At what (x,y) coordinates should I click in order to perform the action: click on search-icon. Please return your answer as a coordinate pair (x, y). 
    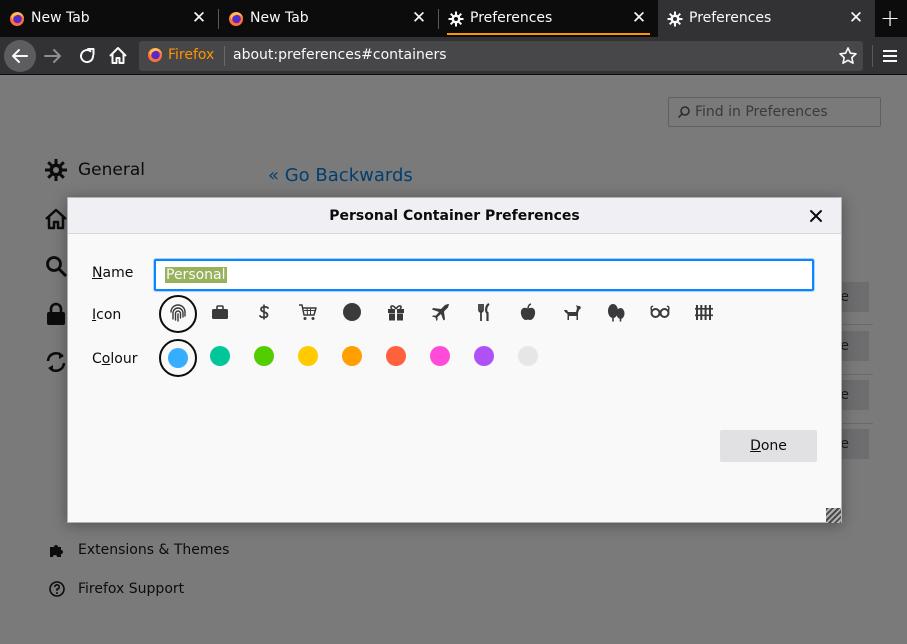
    Looking at the image, I should click on (683, 112).